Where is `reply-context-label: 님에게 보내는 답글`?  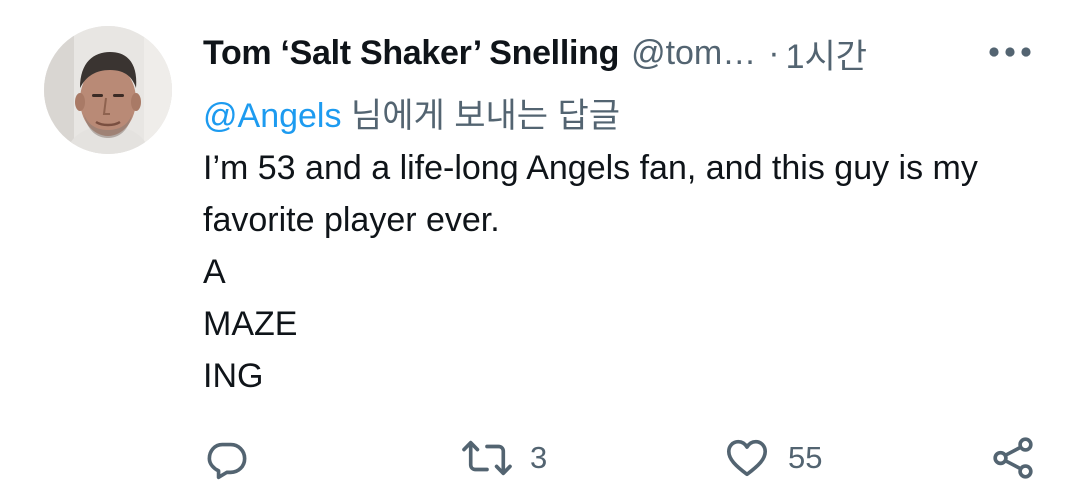 reply-context-label: 님에게 보내는 답글 is located at coordinates (481, 116).